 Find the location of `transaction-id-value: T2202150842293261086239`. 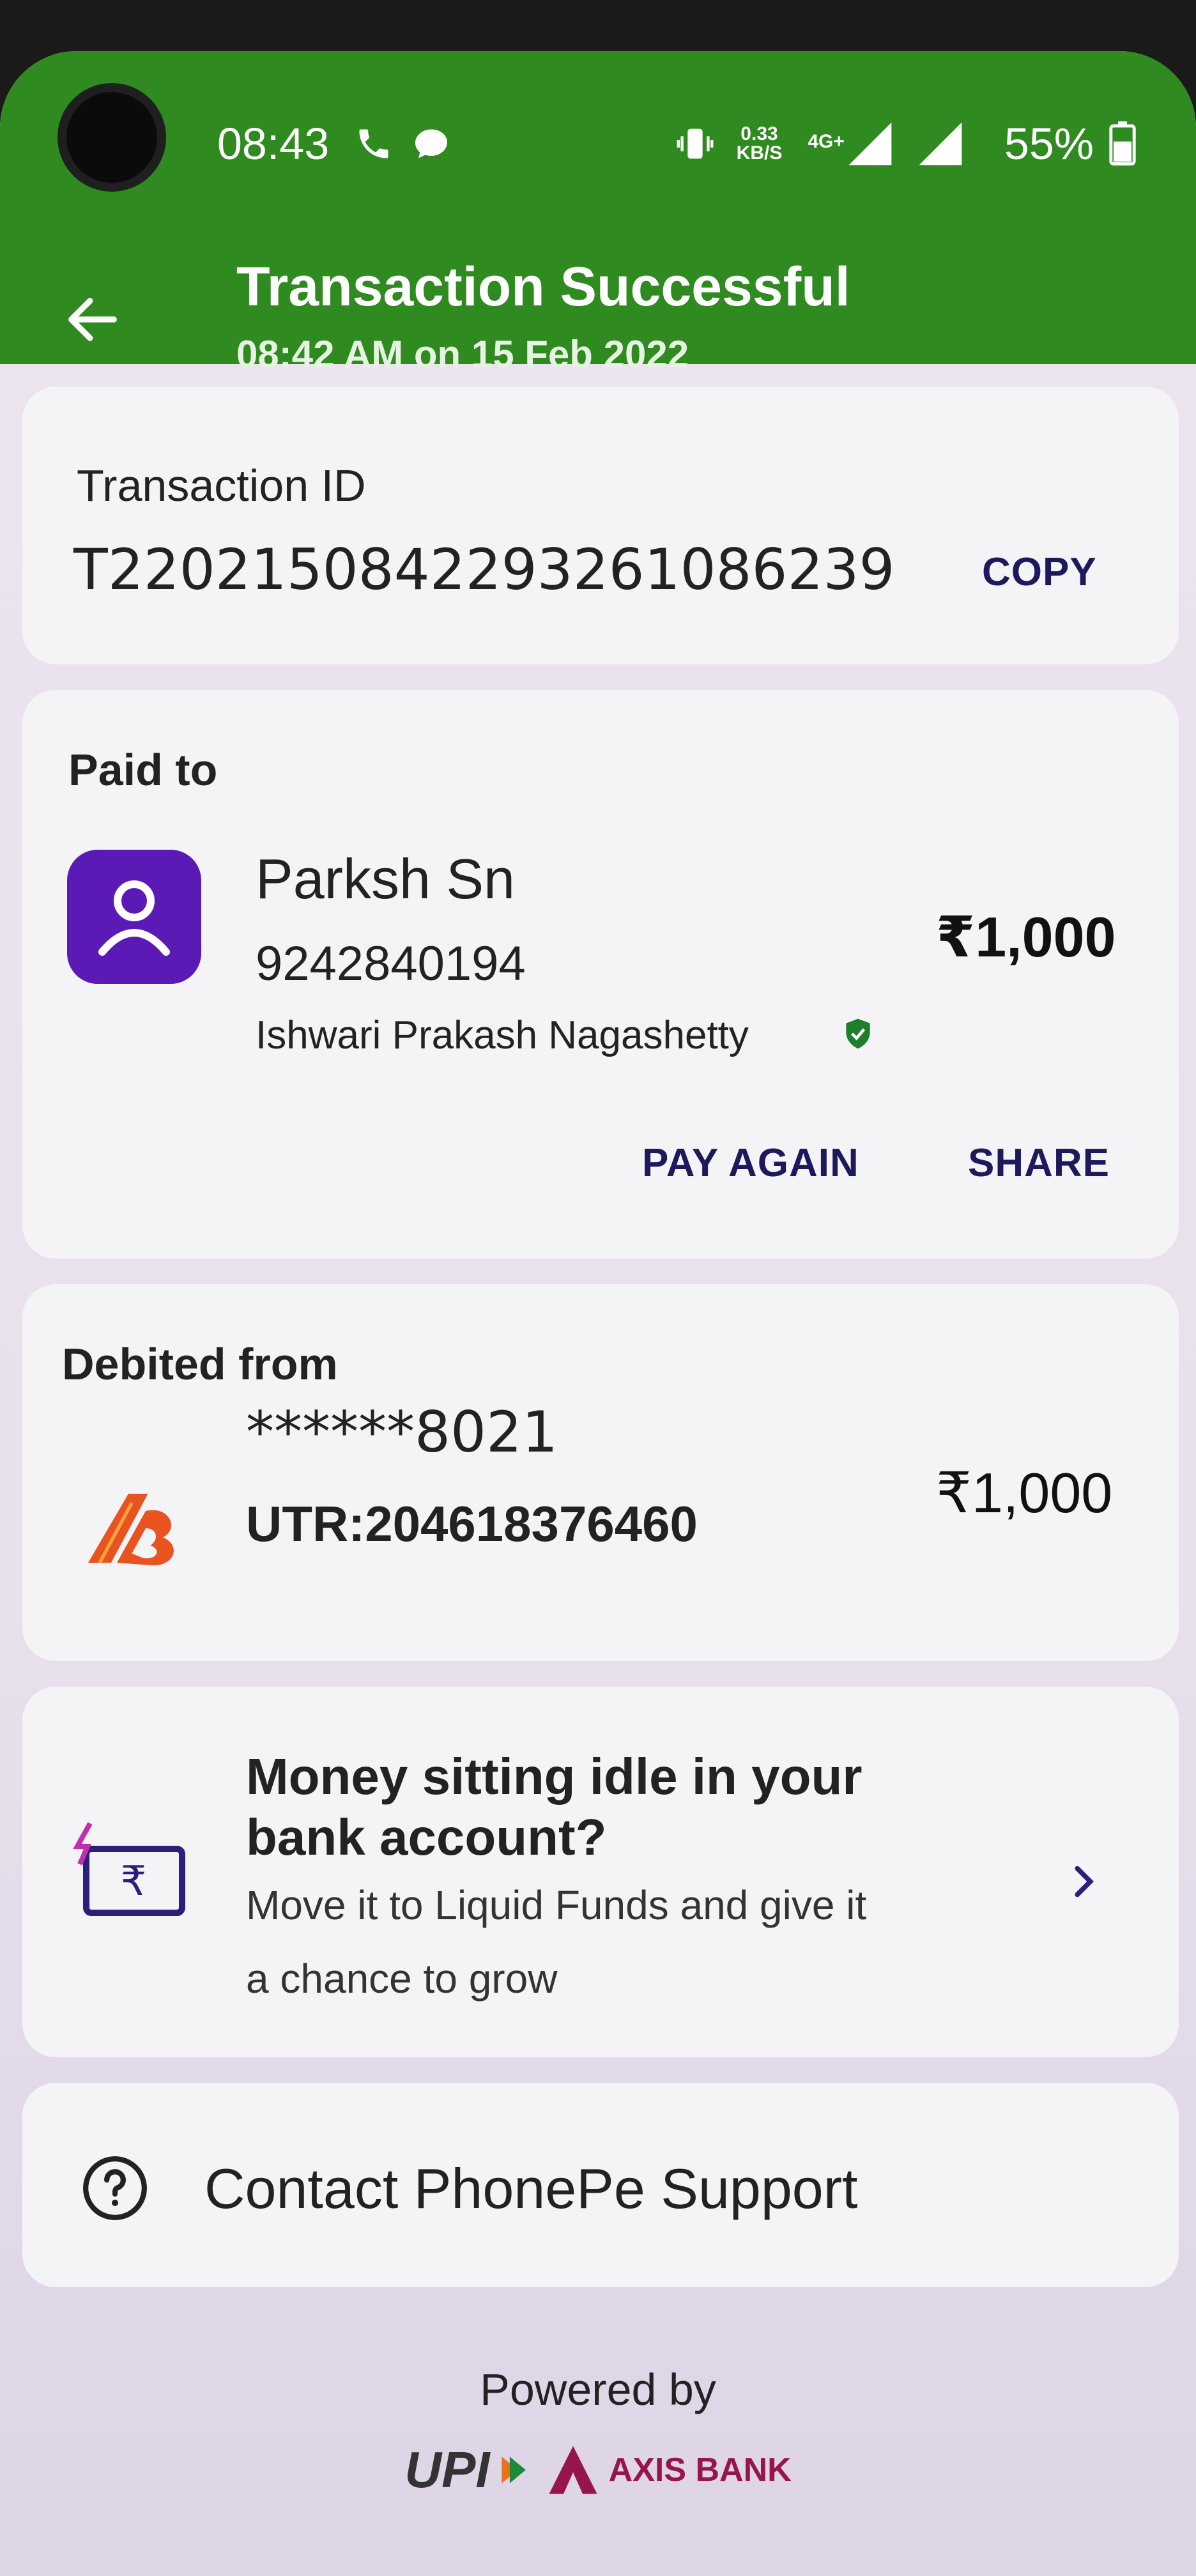

transaction-id-value: T2202150842293261086239 is located at coordinates (484, 569).